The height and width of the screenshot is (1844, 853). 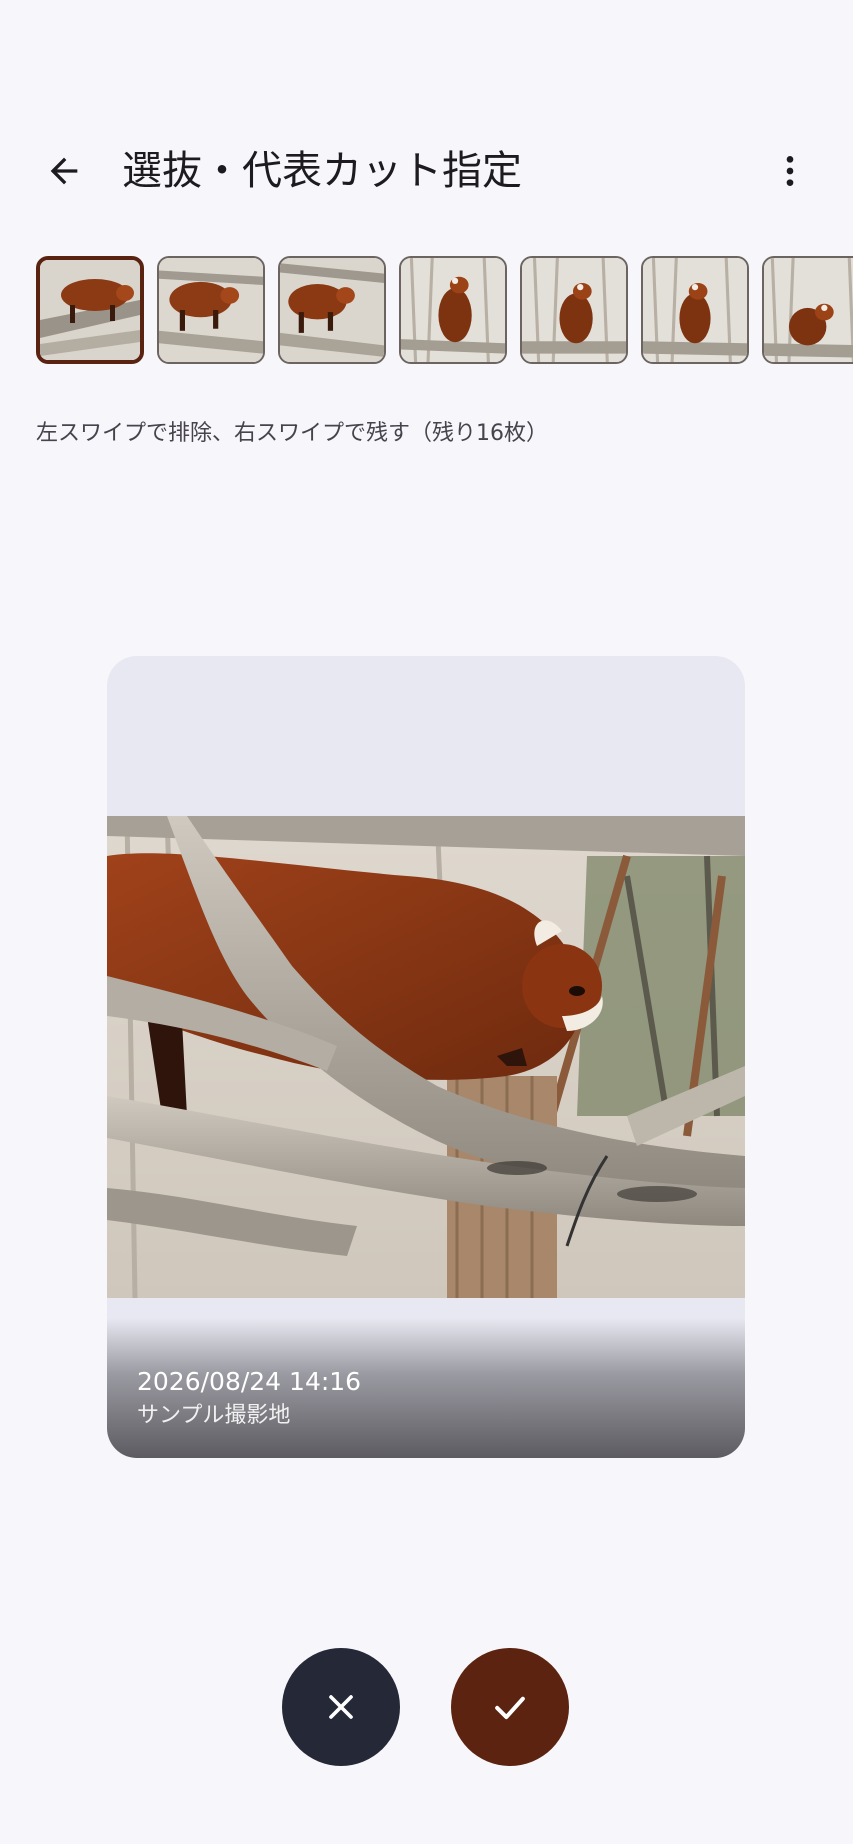 I want to click on top-app-bar: 選抜・代表カット指定, so click(x=426, y=171).